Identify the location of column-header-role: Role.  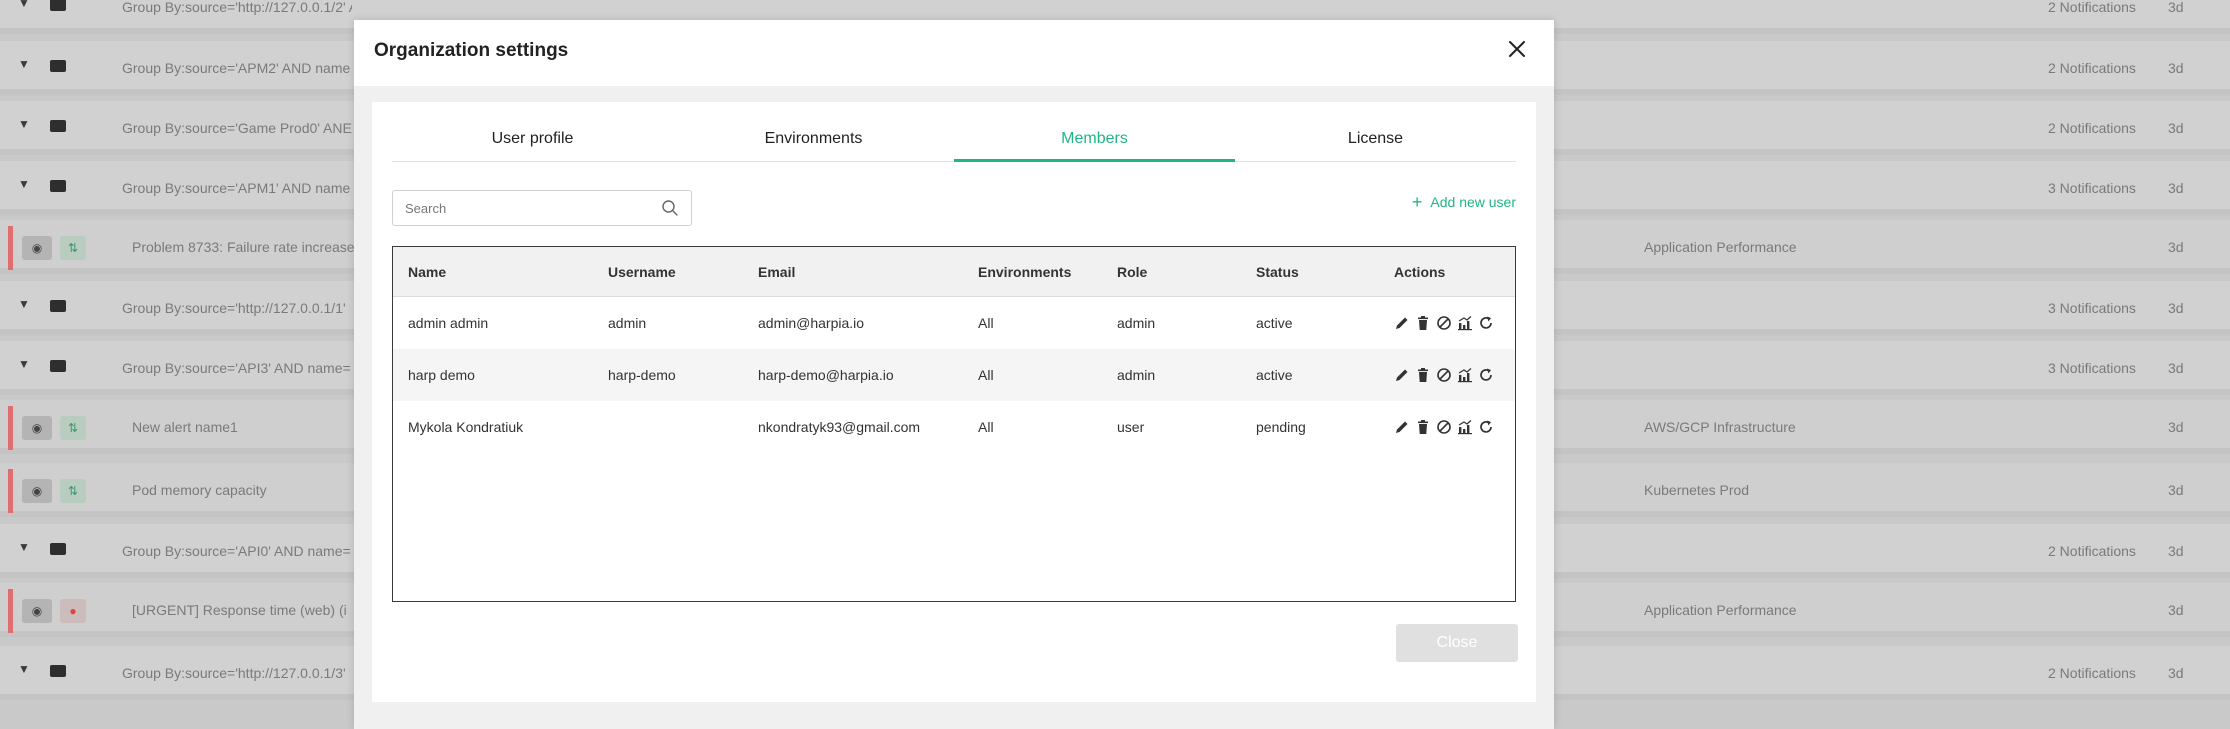
(1171, 272).